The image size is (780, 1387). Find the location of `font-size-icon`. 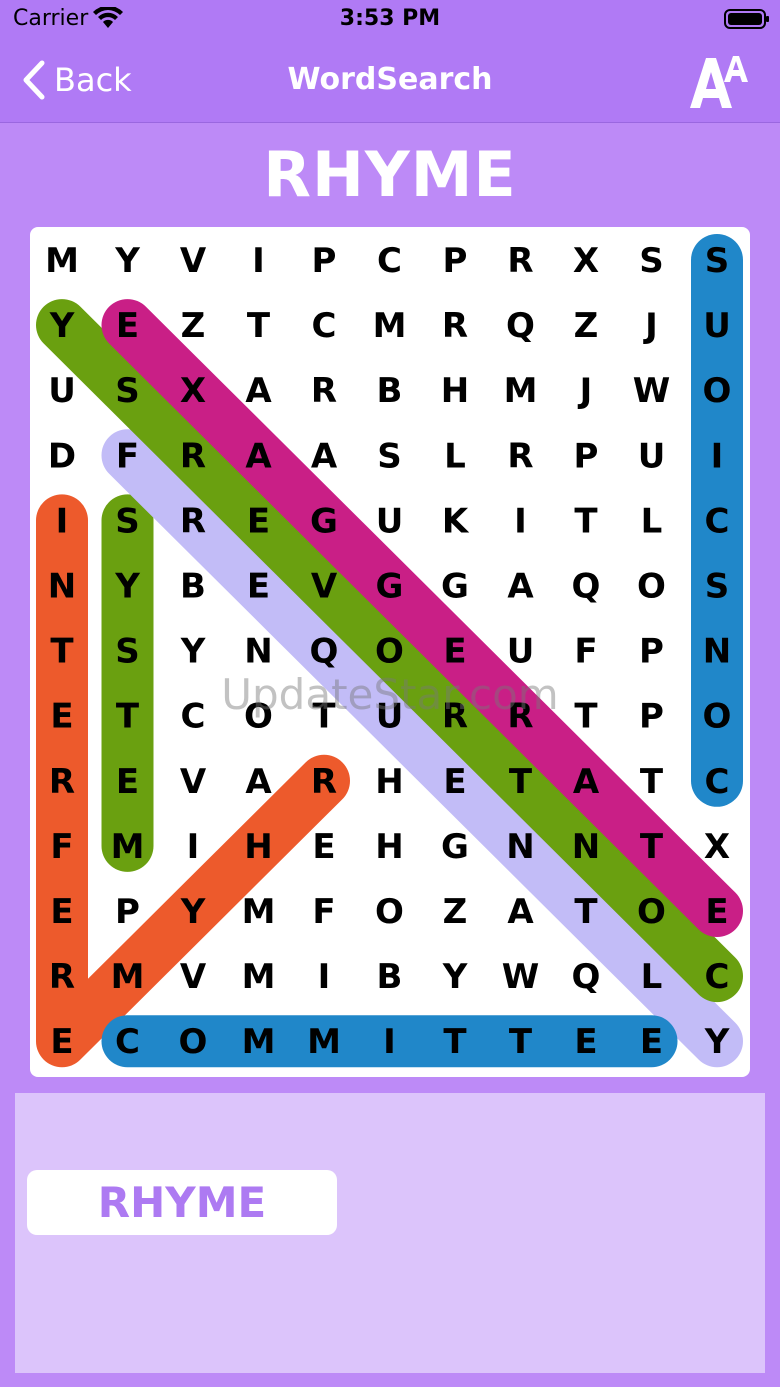

font-size-icon is located at coordinates (718, 81).